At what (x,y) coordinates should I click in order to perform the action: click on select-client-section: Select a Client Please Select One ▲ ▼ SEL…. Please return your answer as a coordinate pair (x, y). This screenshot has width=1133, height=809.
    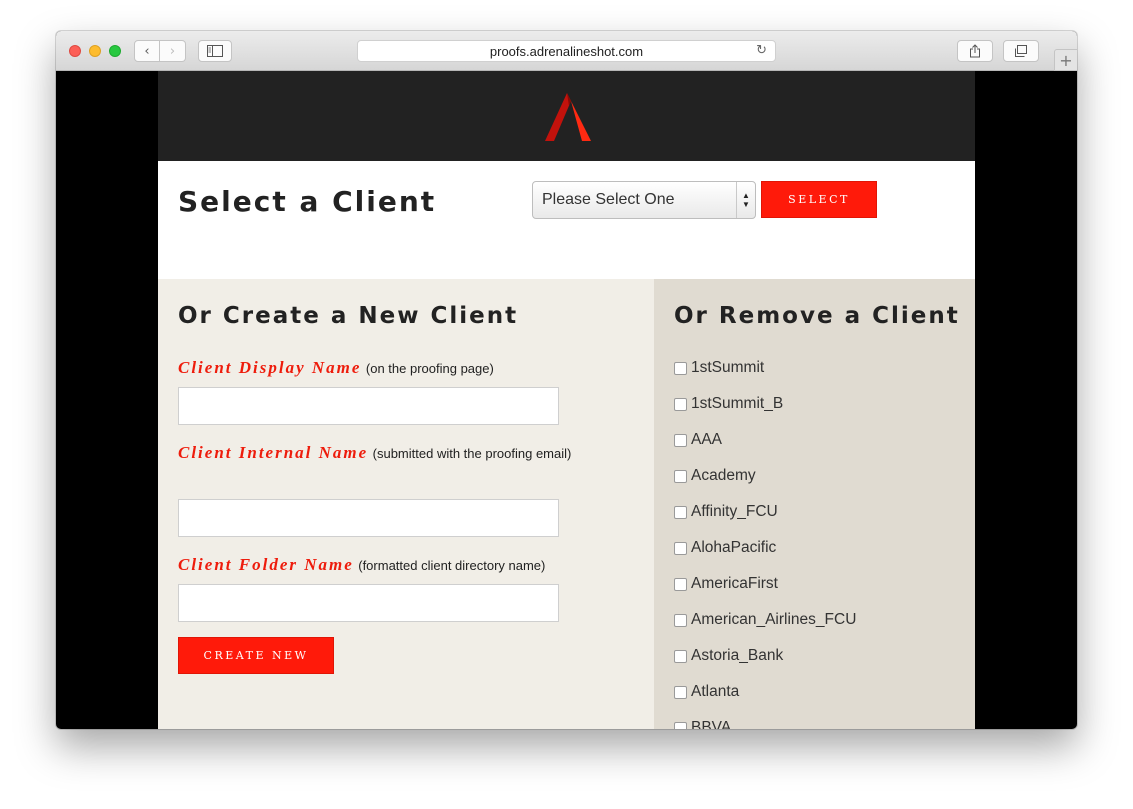
    Looking at the image, I should click on (566, 220).